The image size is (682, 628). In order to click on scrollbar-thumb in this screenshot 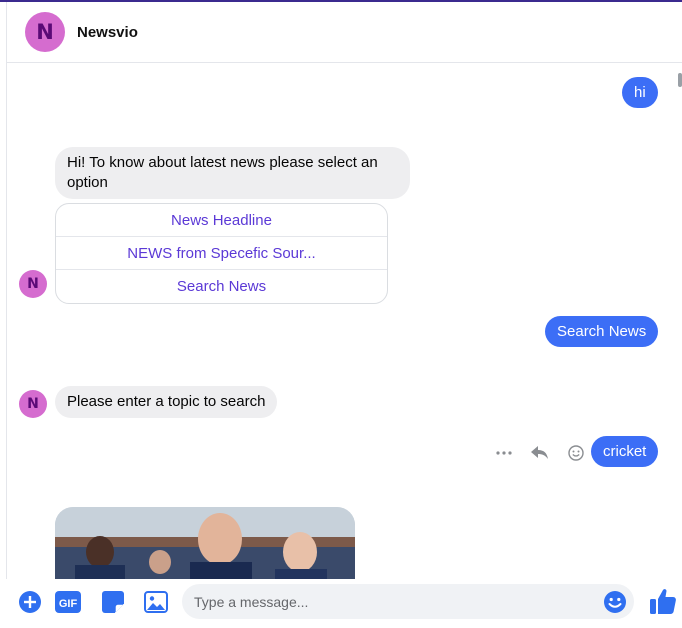, I will do `click(680, 80)`.